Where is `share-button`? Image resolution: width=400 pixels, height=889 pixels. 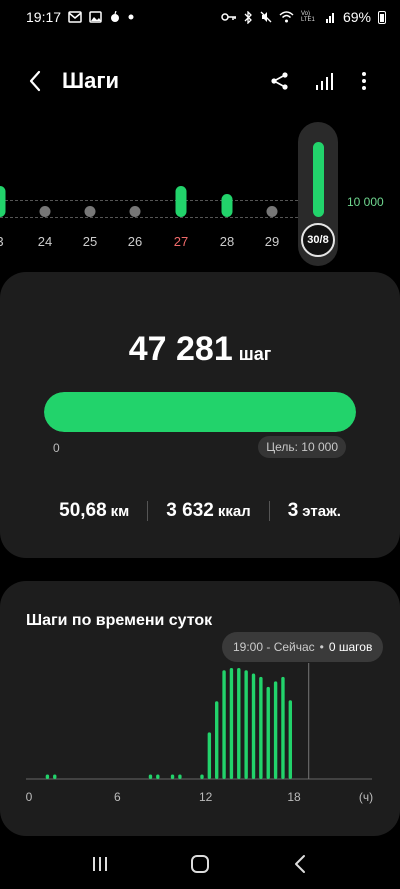
share-button is located at coordinates (280, 81).